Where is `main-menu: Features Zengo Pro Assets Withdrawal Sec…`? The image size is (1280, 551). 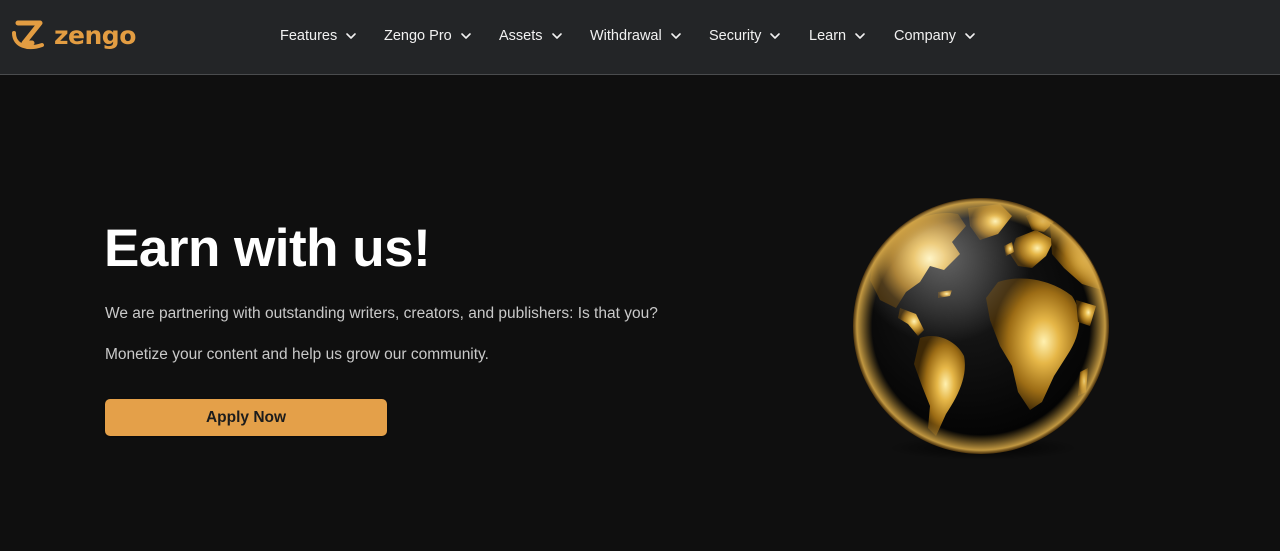 main-menu: Features Zengo Pro Assets Withdrawal Sec… is located at coordinates (640, 37).